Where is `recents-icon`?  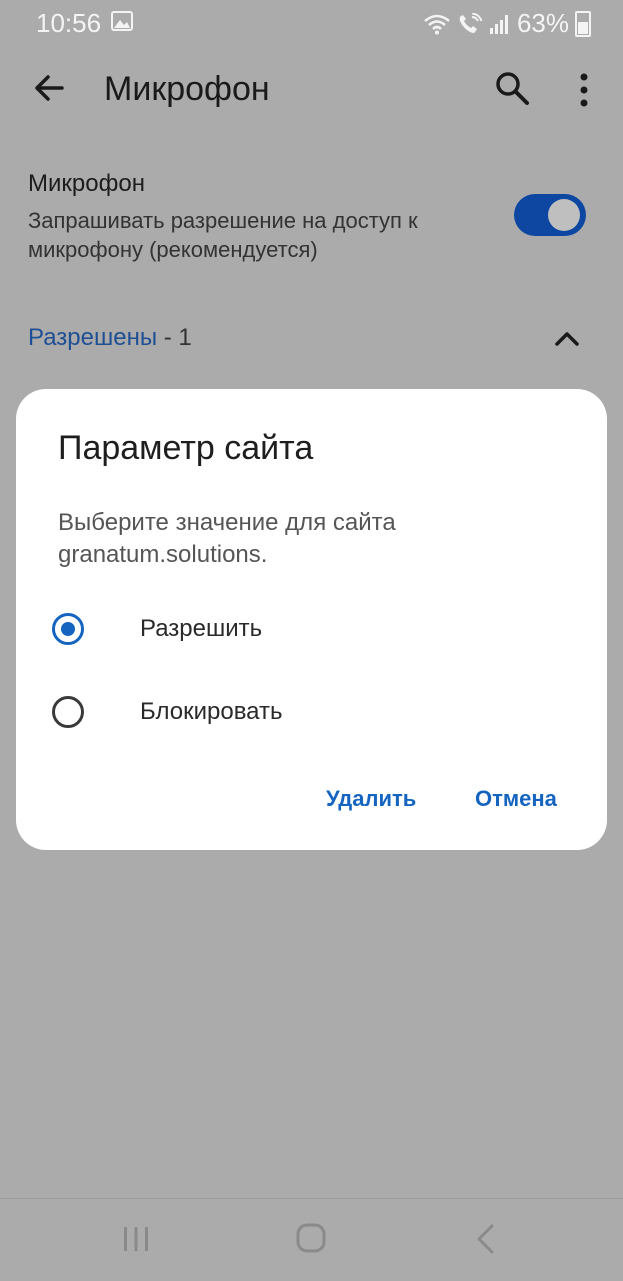 recents-icon is located at coordinates (136, 1239).